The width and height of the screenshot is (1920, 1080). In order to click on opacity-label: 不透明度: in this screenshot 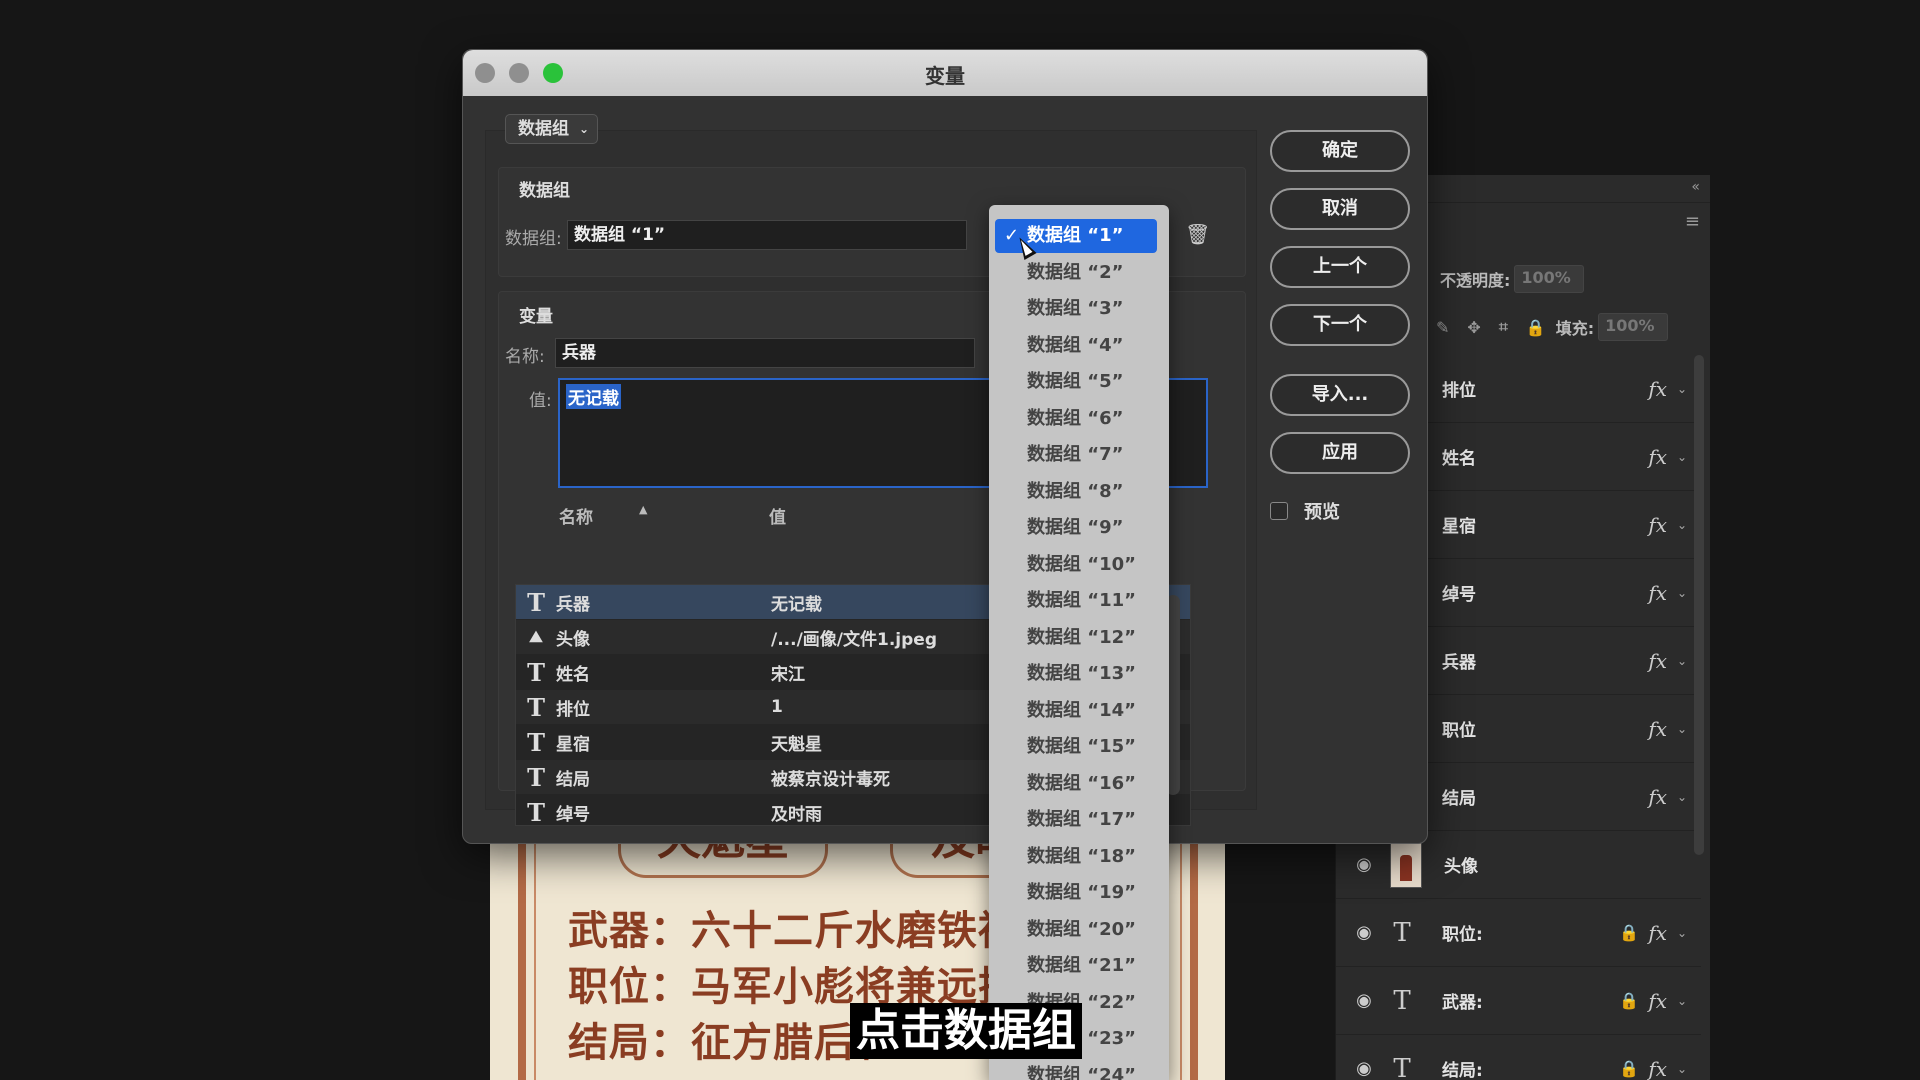, I will do `click(1475, 280)`.